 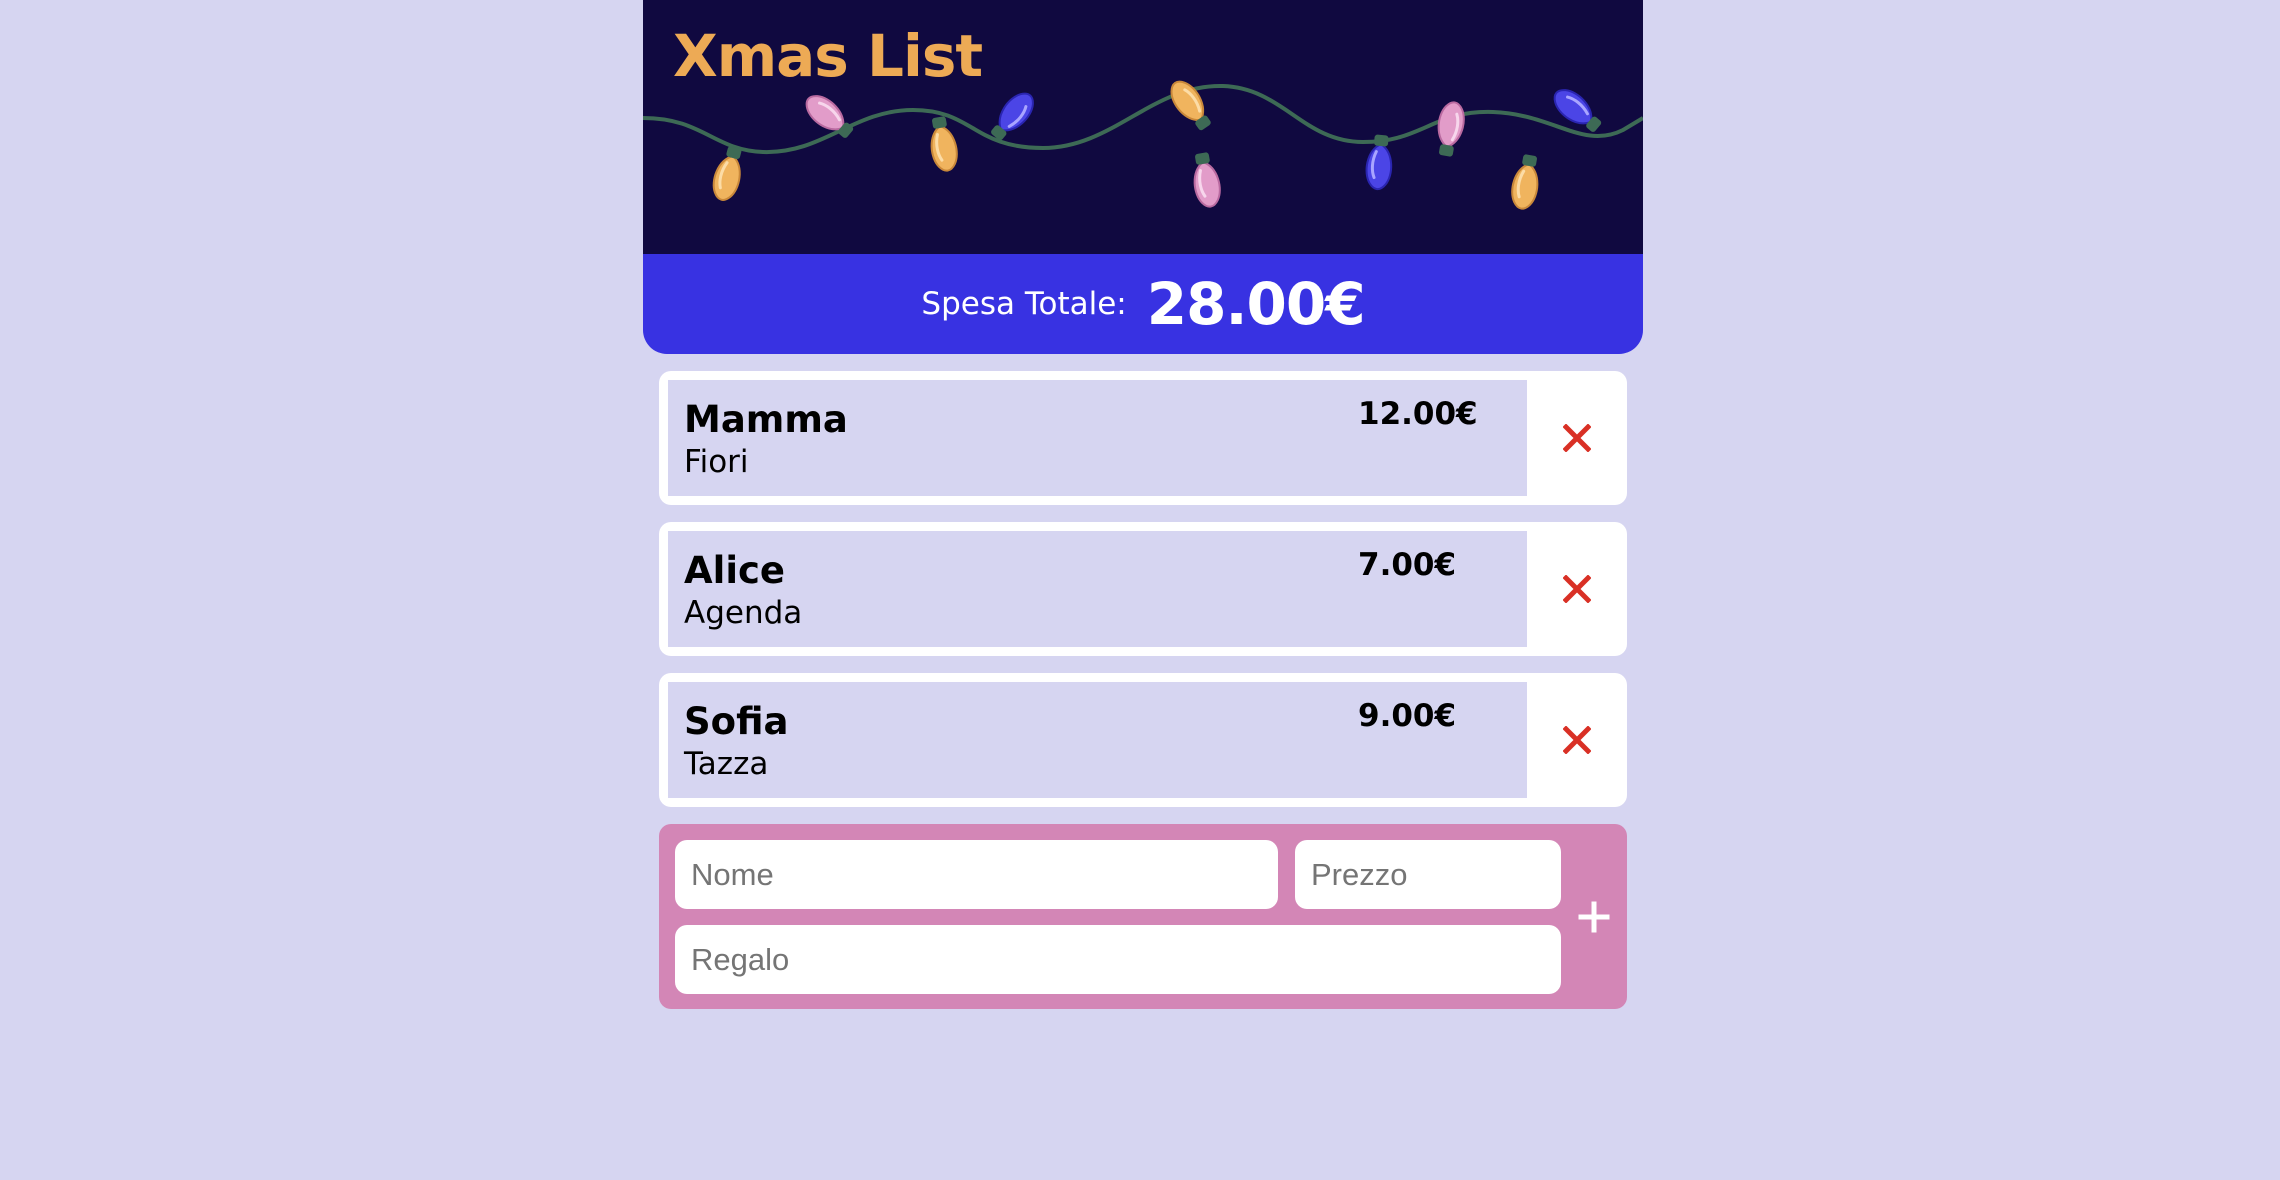 What do you see at coordinates (1407, 716) in the screenshot?
I see `gift-price: 9.00€` at bounding box center [1407, 716].